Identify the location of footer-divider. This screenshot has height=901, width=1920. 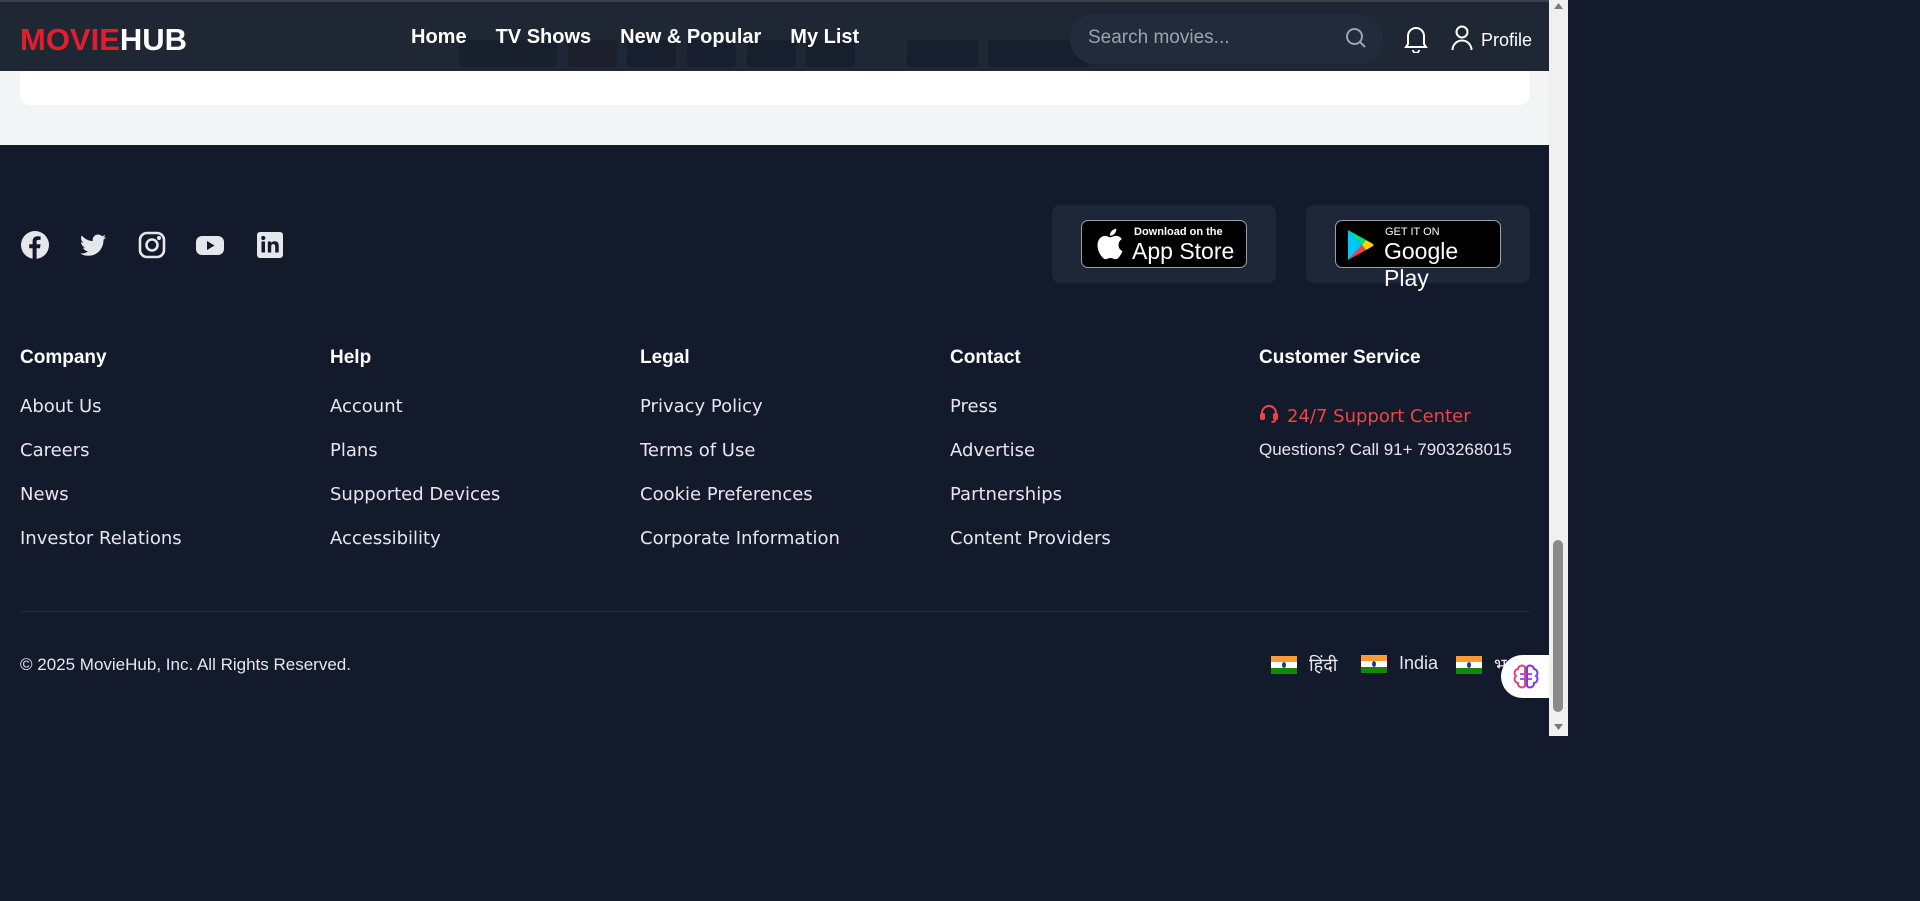
(775, 611).